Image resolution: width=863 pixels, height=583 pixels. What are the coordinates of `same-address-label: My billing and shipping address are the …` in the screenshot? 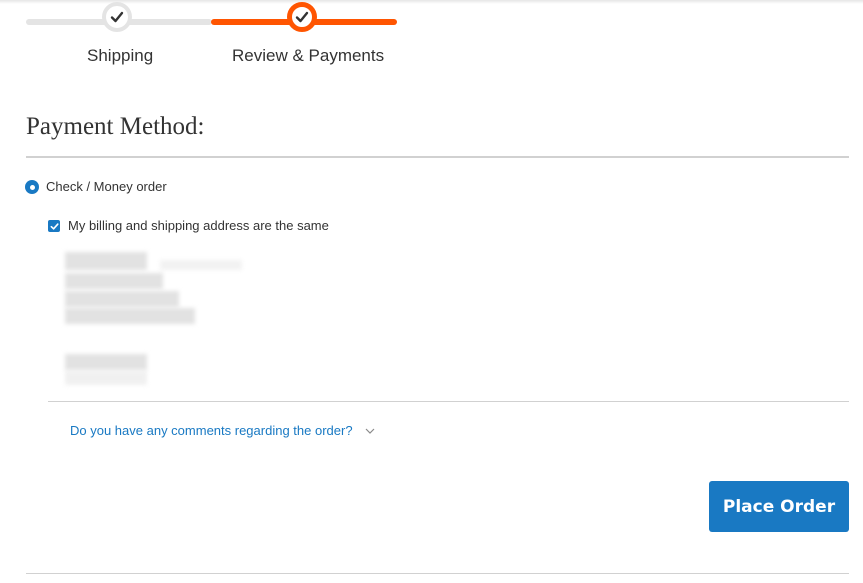 It's located at (198, 225).